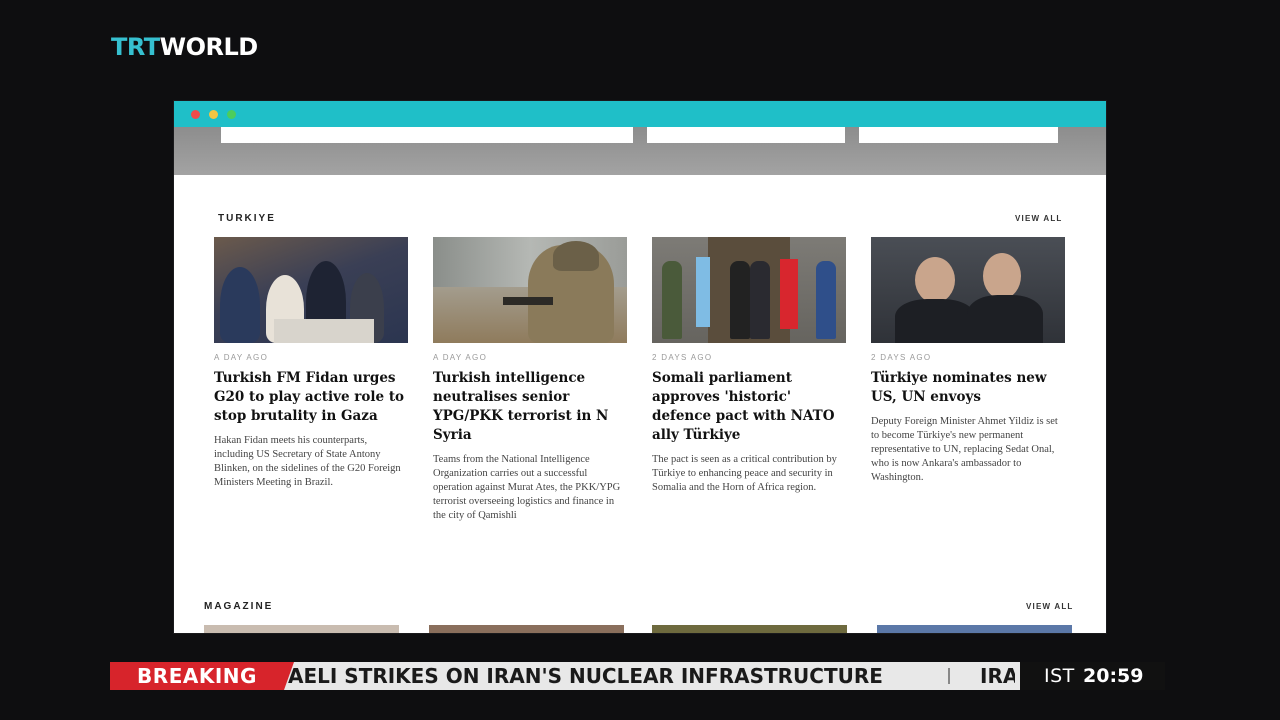 The width and height of the screenshot is (1280, 720). What do you see at coordinates (997, 676) in the screenshot?
I see `ticker-next-headline: IRA` at bounding box center [997, 676].